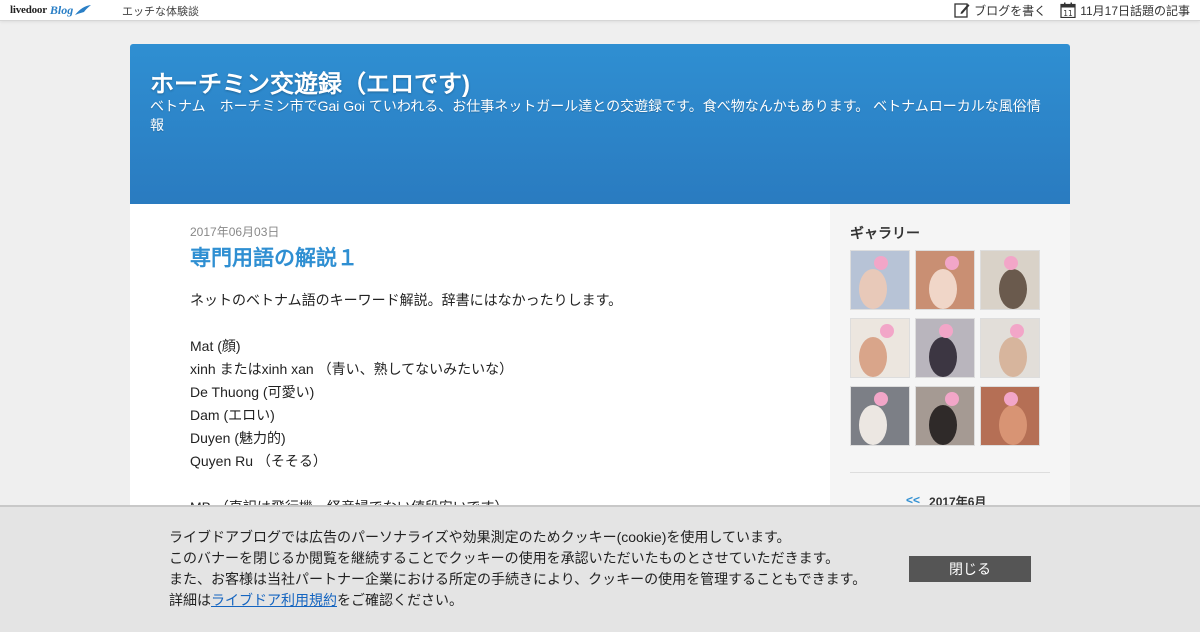 The image size is (1200, 632). What do you see at coordinates (160, 11) in the screenshot?
I see `blog-category-link: エッチな体験談` at bounding box center [160, 11].